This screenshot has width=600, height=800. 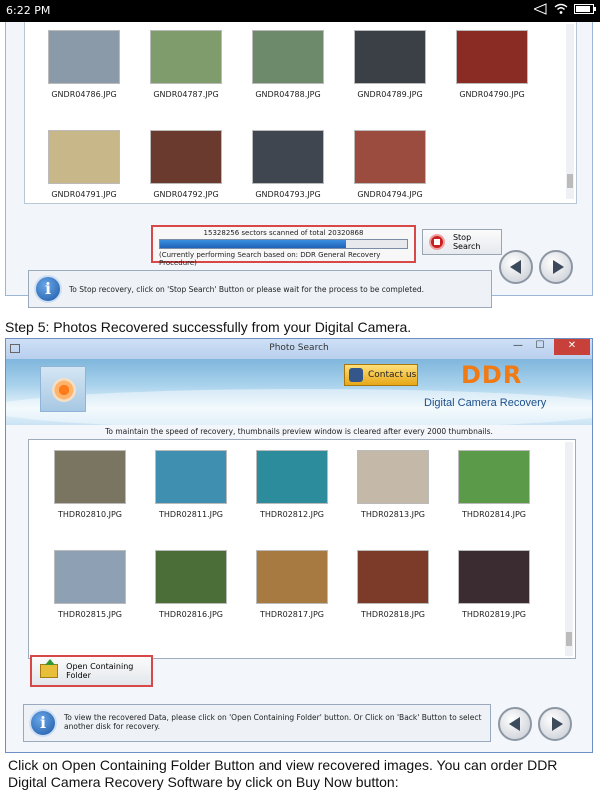 What do you see at coordinates (299, 392) in the screenshot?
I see `app-banner: Contact us DDR Digital Camera Recovery` at bounding box center [299, 392].